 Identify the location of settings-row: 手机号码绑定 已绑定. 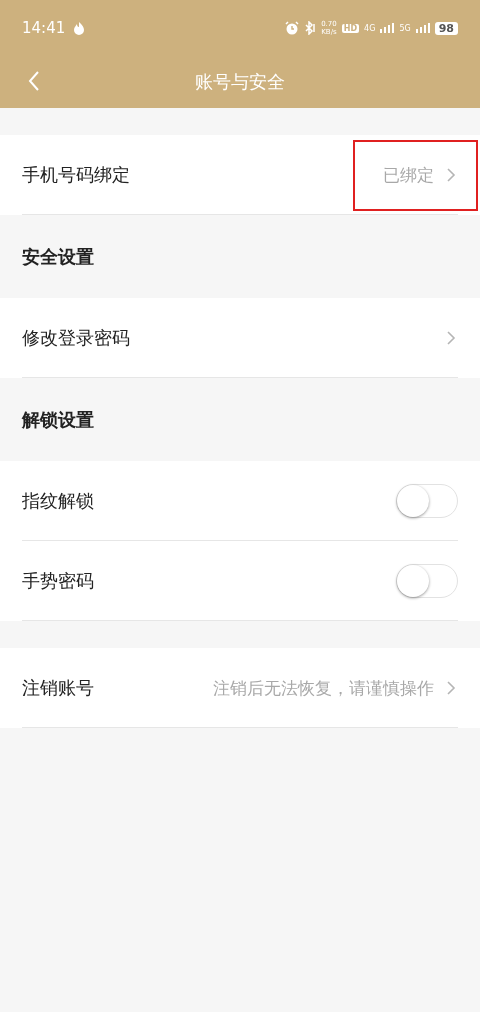
(240, 175).